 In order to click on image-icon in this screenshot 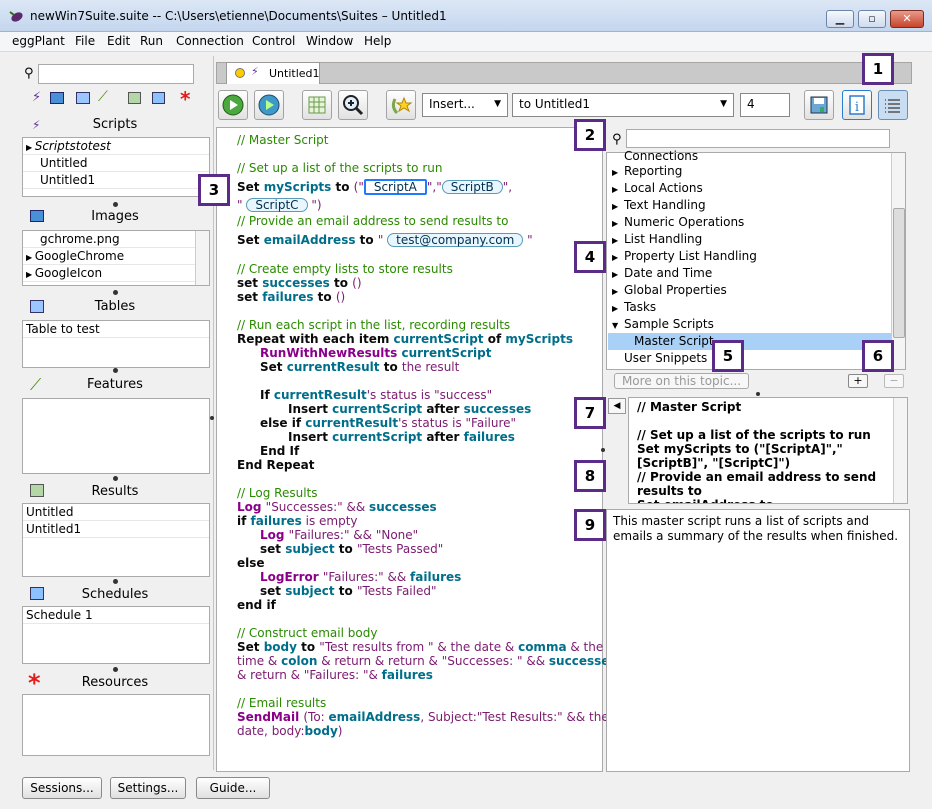, I will do `click(57, 98)`.